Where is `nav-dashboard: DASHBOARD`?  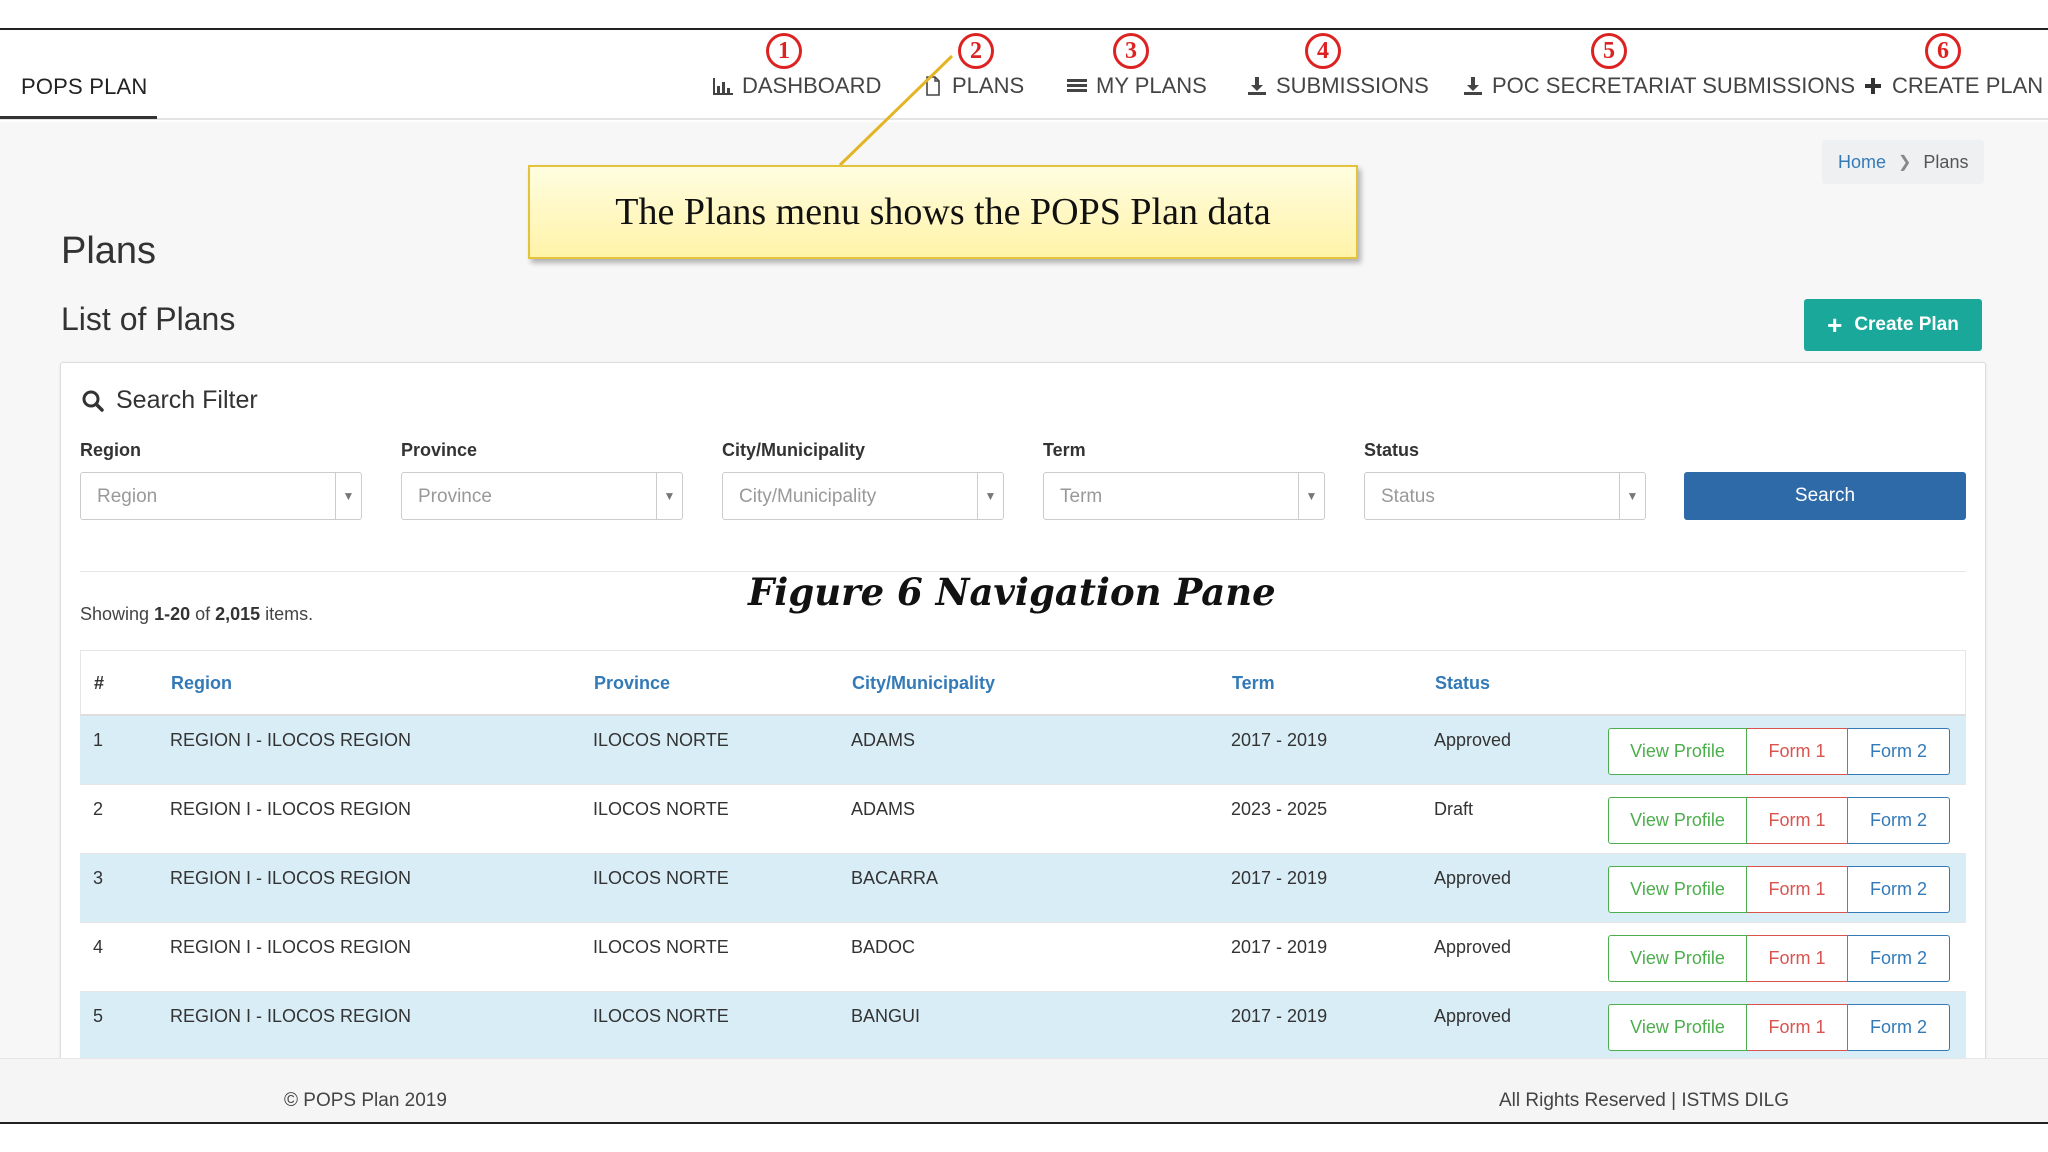
nav-dashboard: DASHBOARD is located at coordinates (796, 86).